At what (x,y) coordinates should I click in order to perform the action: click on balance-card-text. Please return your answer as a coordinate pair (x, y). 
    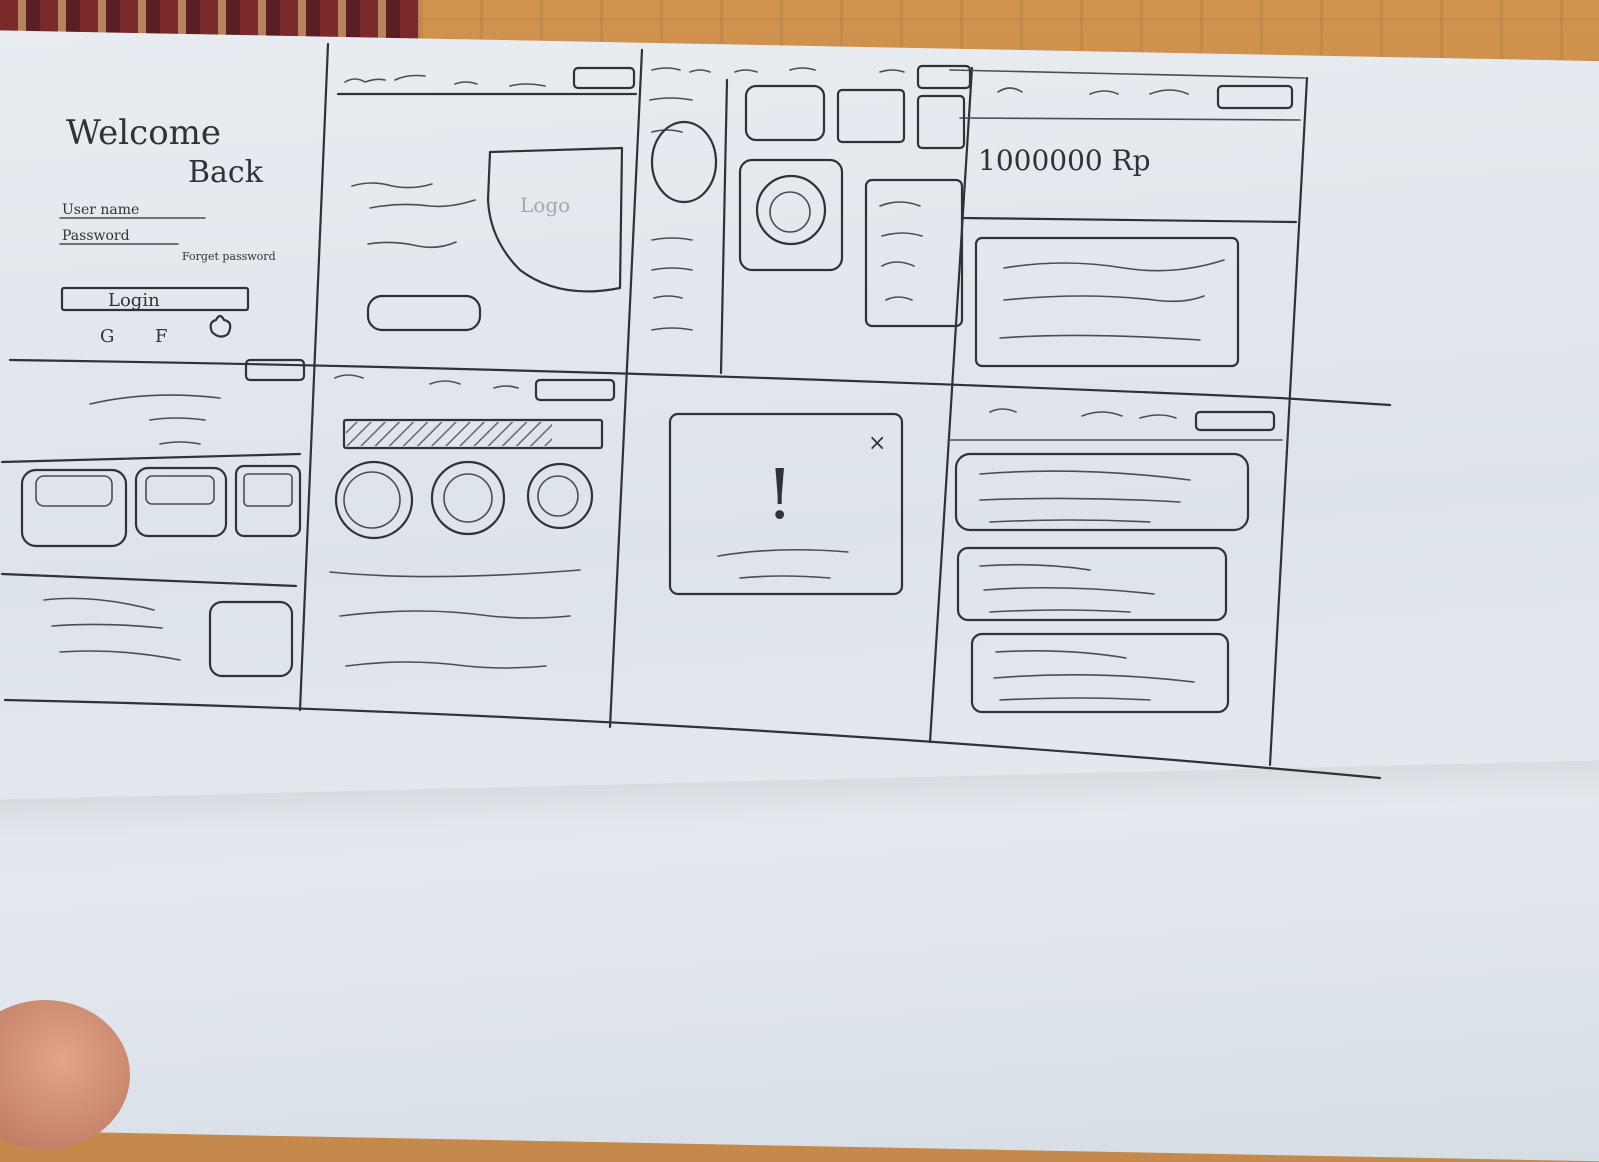
    Looking at the image, I should click on (1112, 300).